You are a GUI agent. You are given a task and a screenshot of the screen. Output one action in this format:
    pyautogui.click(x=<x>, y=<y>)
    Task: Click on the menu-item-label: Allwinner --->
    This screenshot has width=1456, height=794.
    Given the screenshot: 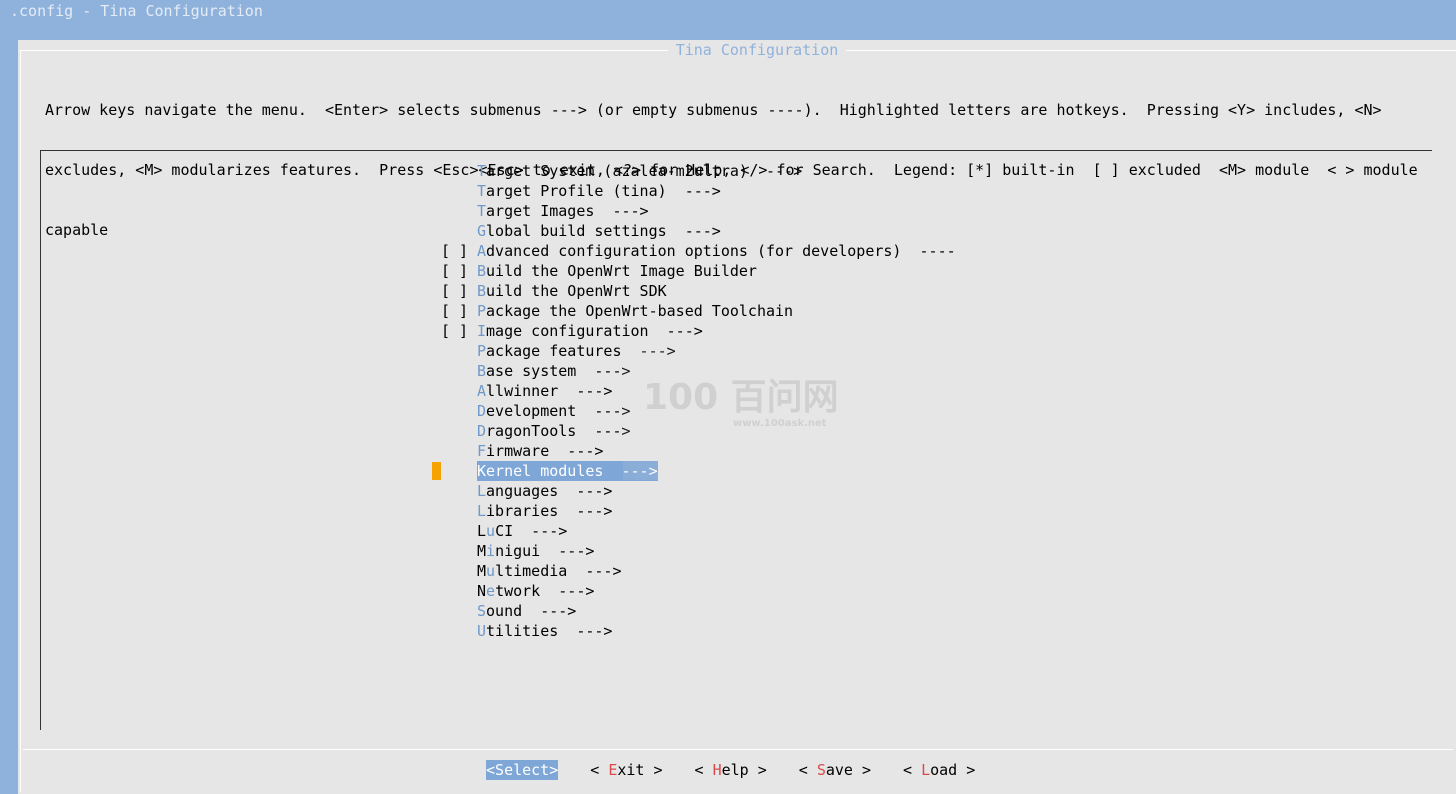 What is the action you would take?
    pyautogui.click(x=544, y=391)
    